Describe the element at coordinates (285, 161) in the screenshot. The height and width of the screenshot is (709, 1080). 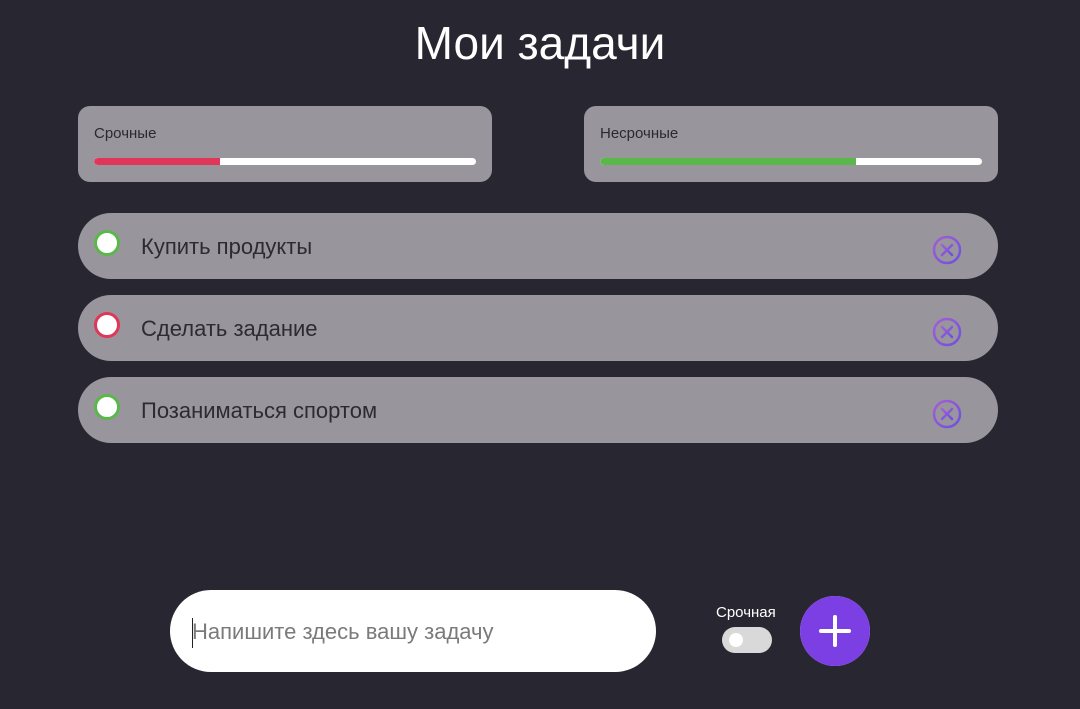
I see `urgent-progress-bar` at that location.